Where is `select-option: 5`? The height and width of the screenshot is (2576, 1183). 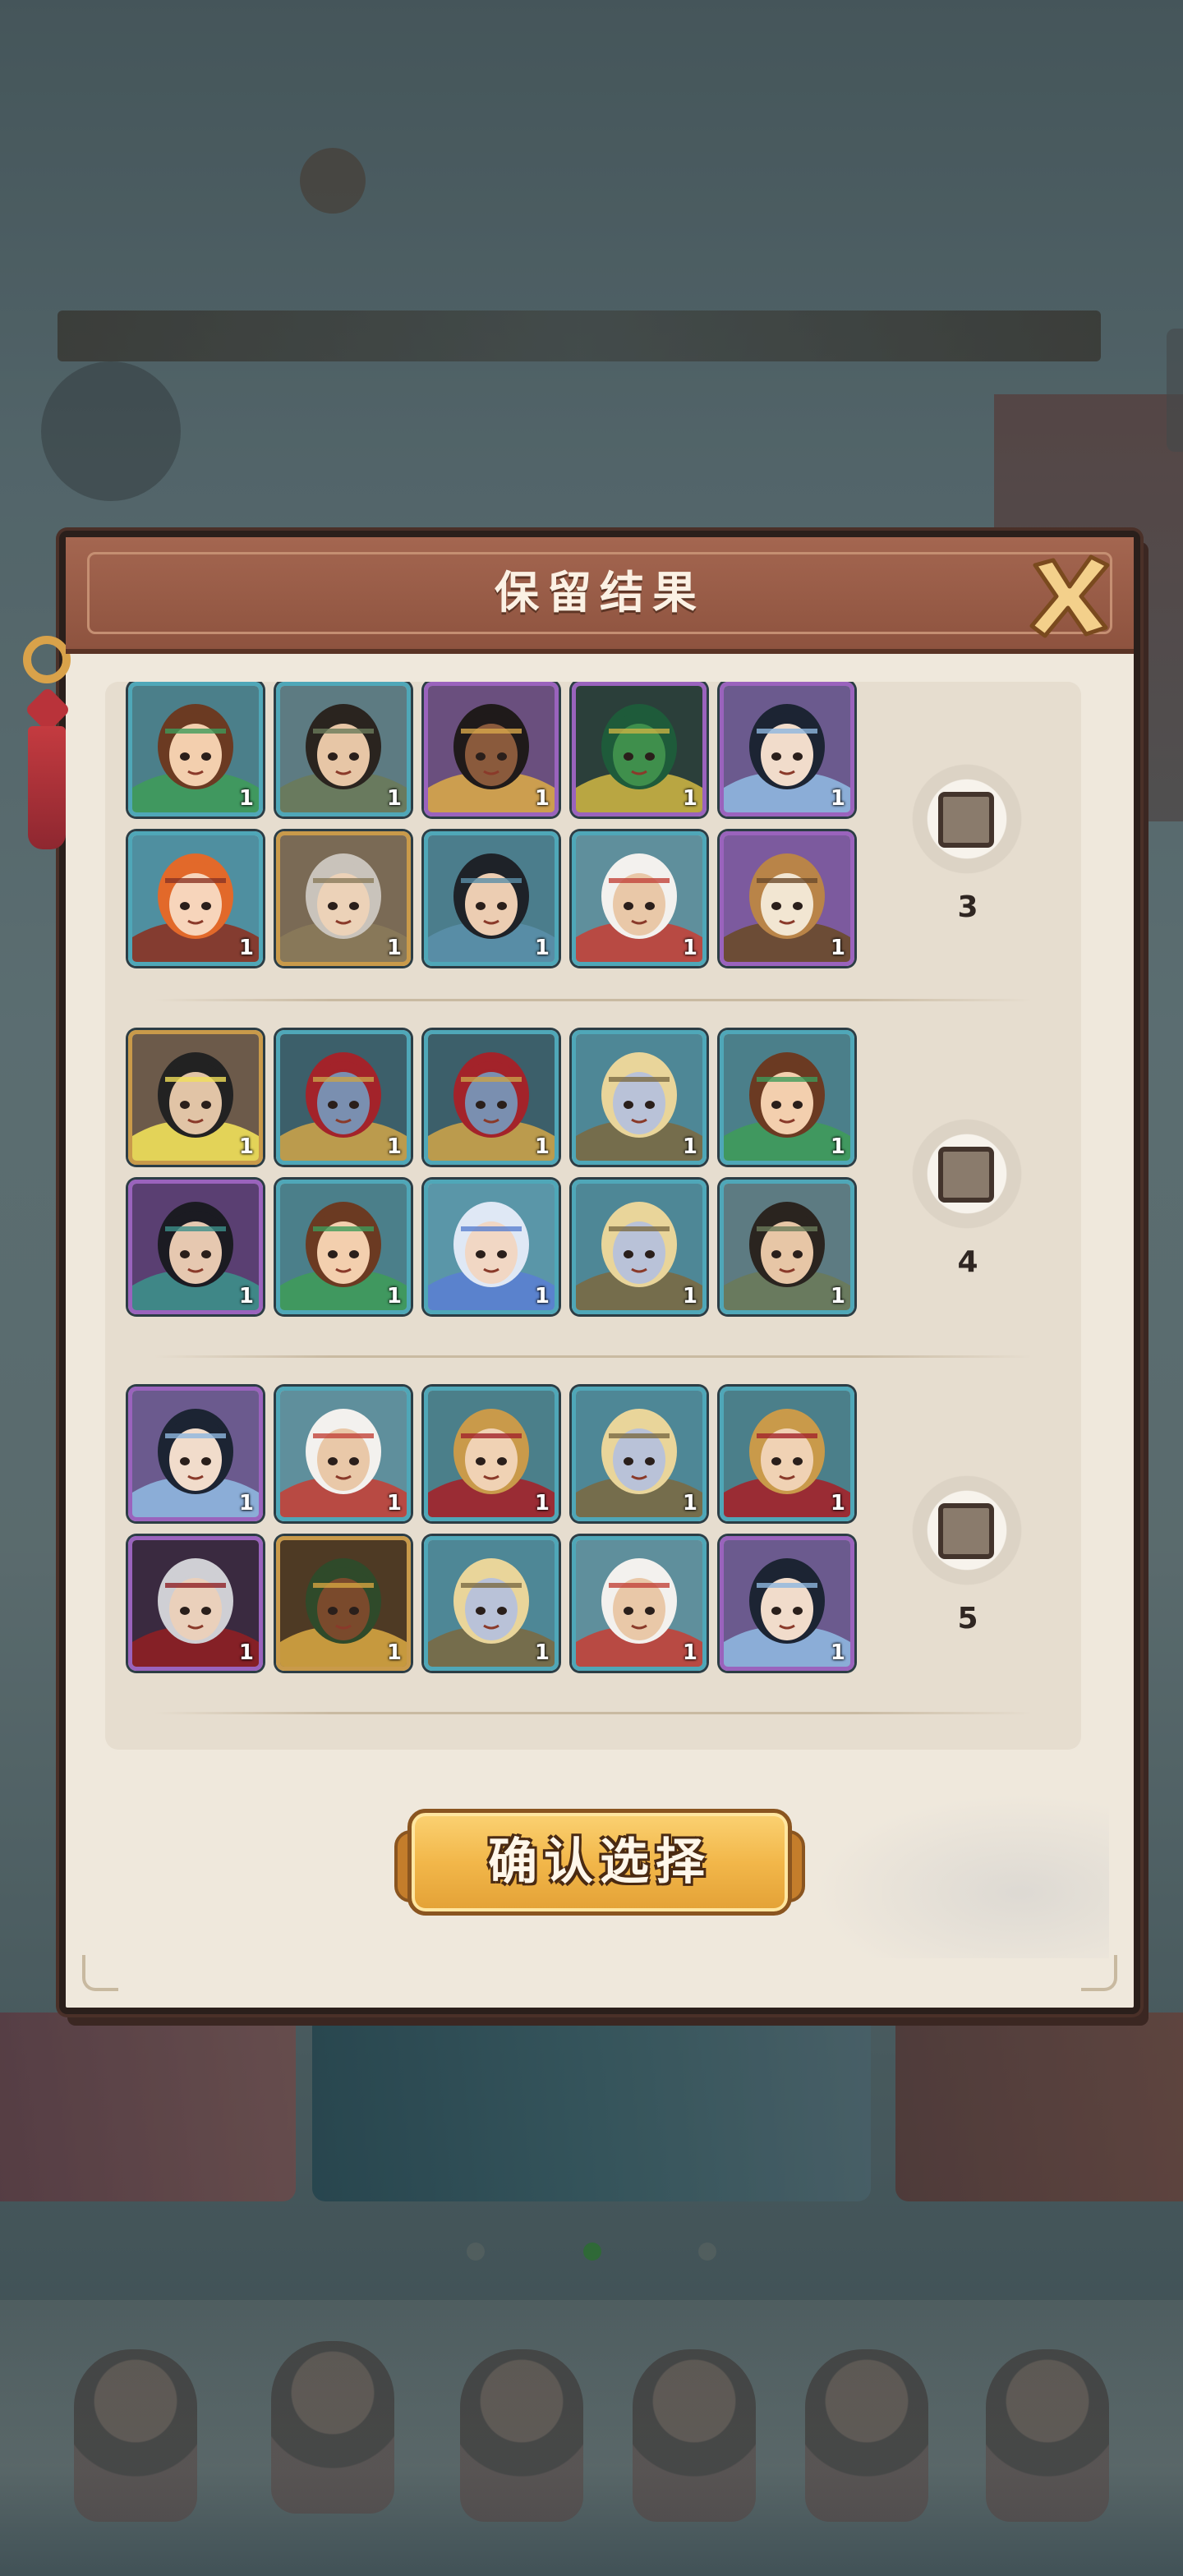 select-option: 5 is located at coordinates (967, 1552).